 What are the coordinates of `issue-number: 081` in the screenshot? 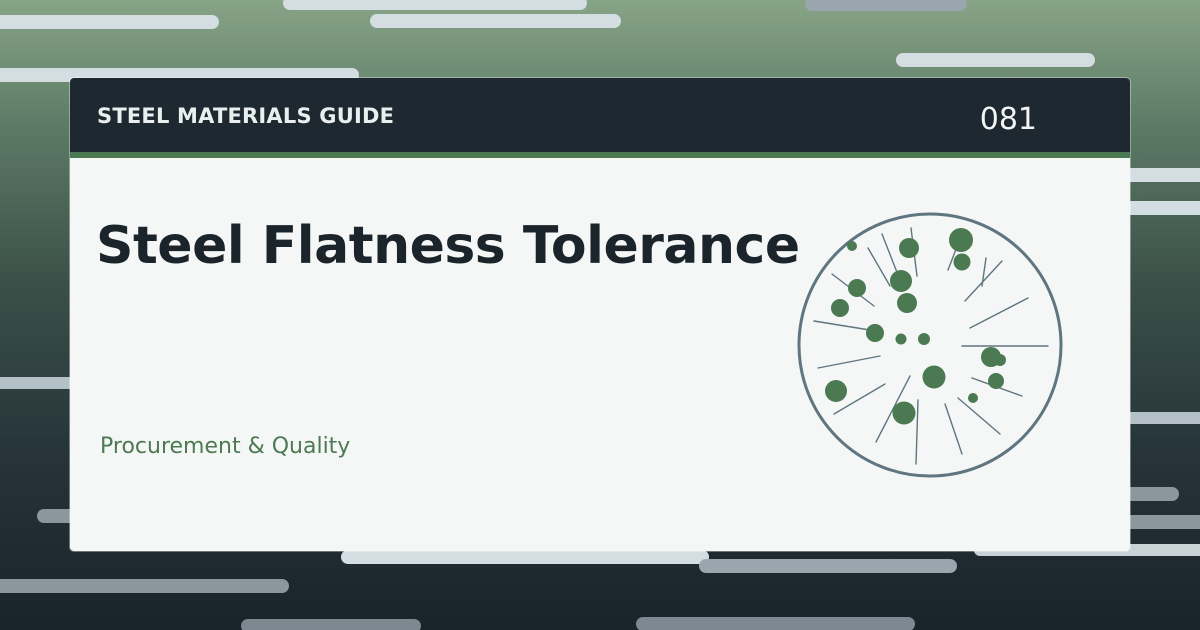 It's located at (1008, 119).